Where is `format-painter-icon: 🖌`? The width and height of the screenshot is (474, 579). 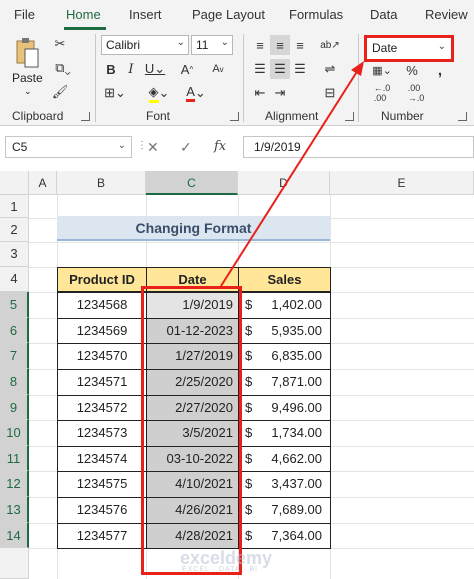 format-painter-icon: 🖌 is located at coordinates (60, 92).